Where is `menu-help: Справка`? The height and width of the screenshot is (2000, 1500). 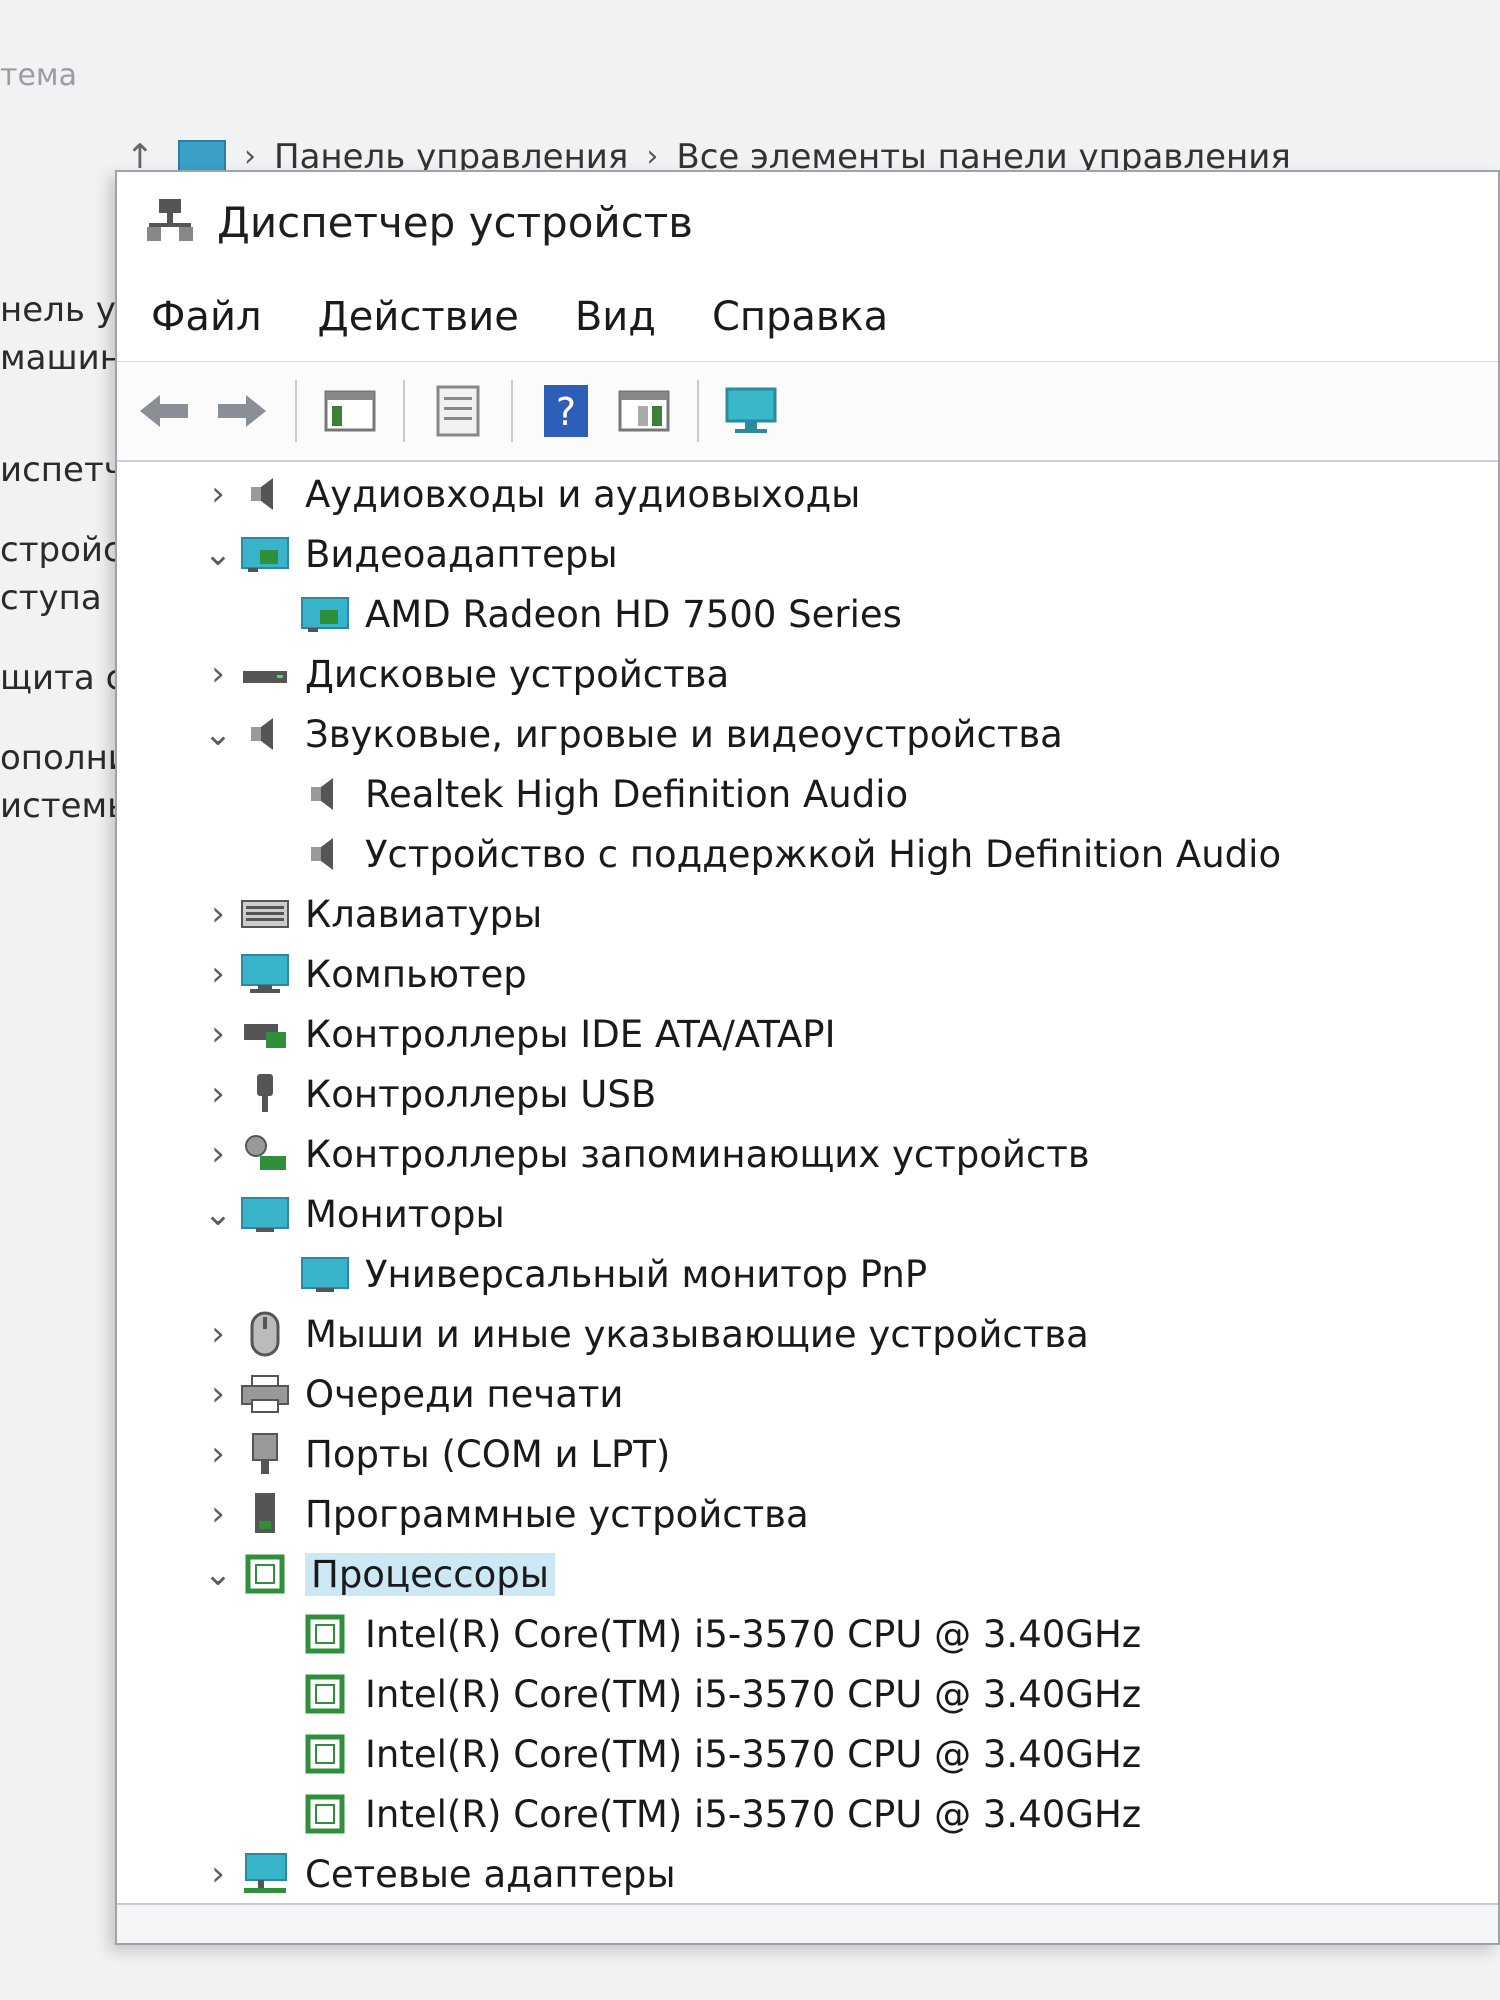
menu-help: Справка is located at coordinates (800, 317).